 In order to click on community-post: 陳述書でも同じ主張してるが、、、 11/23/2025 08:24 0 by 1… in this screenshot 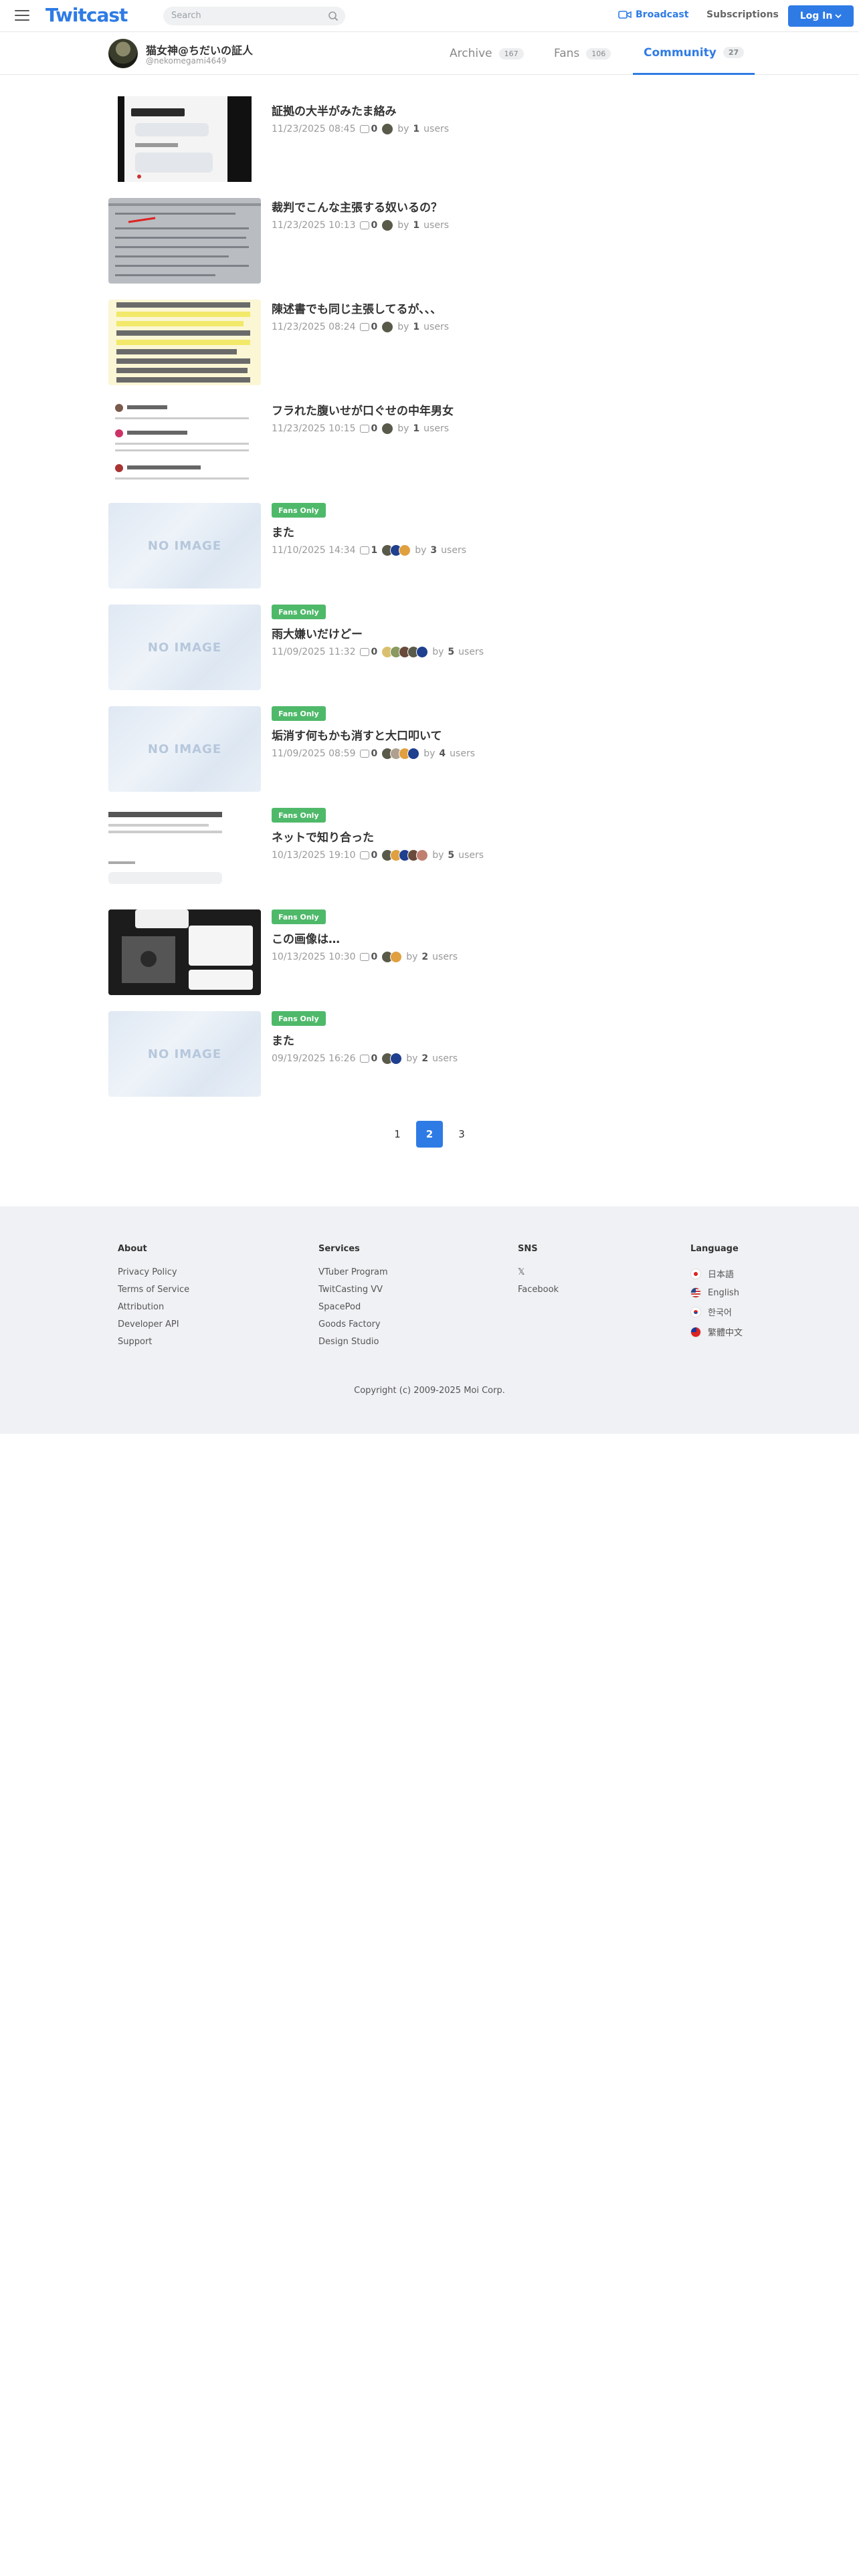, I will do `click(429, 342)`.